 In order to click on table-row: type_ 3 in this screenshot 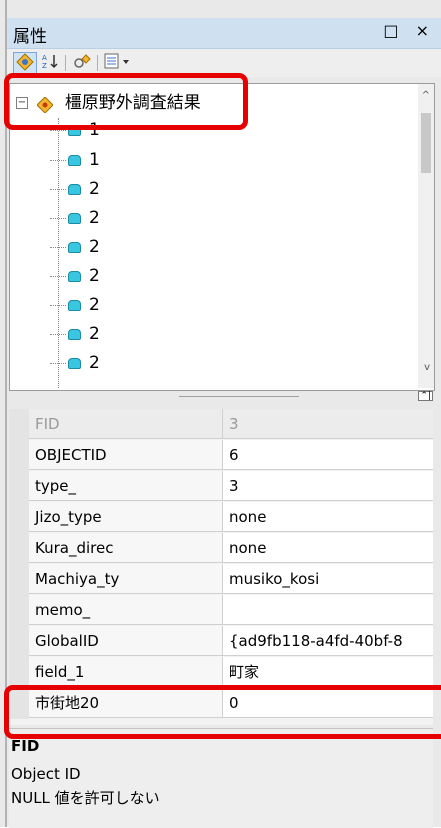, I will do `click(221, 486)`.